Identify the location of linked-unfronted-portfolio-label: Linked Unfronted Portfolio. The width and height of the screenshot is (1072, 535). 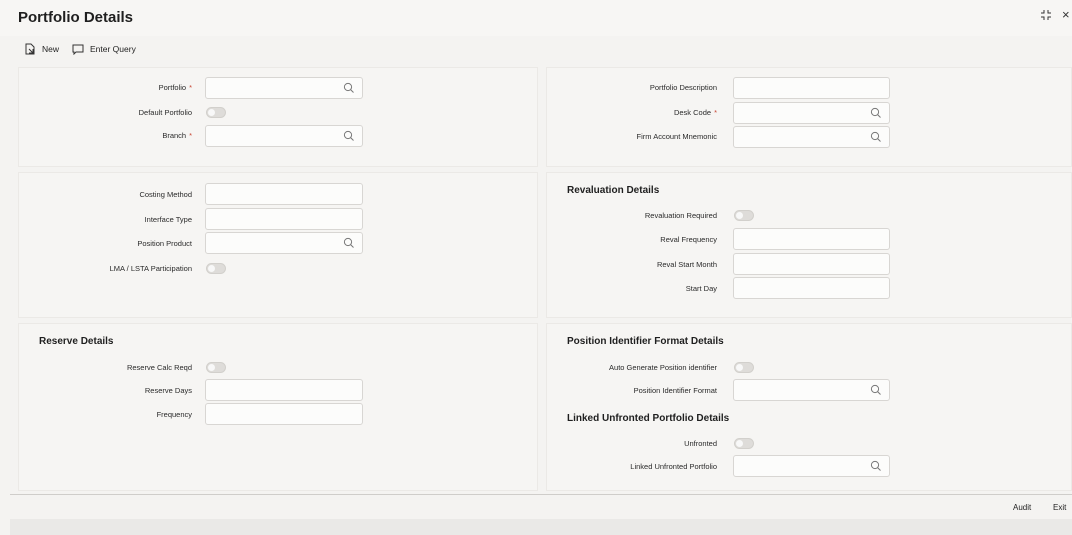
(673, 466).